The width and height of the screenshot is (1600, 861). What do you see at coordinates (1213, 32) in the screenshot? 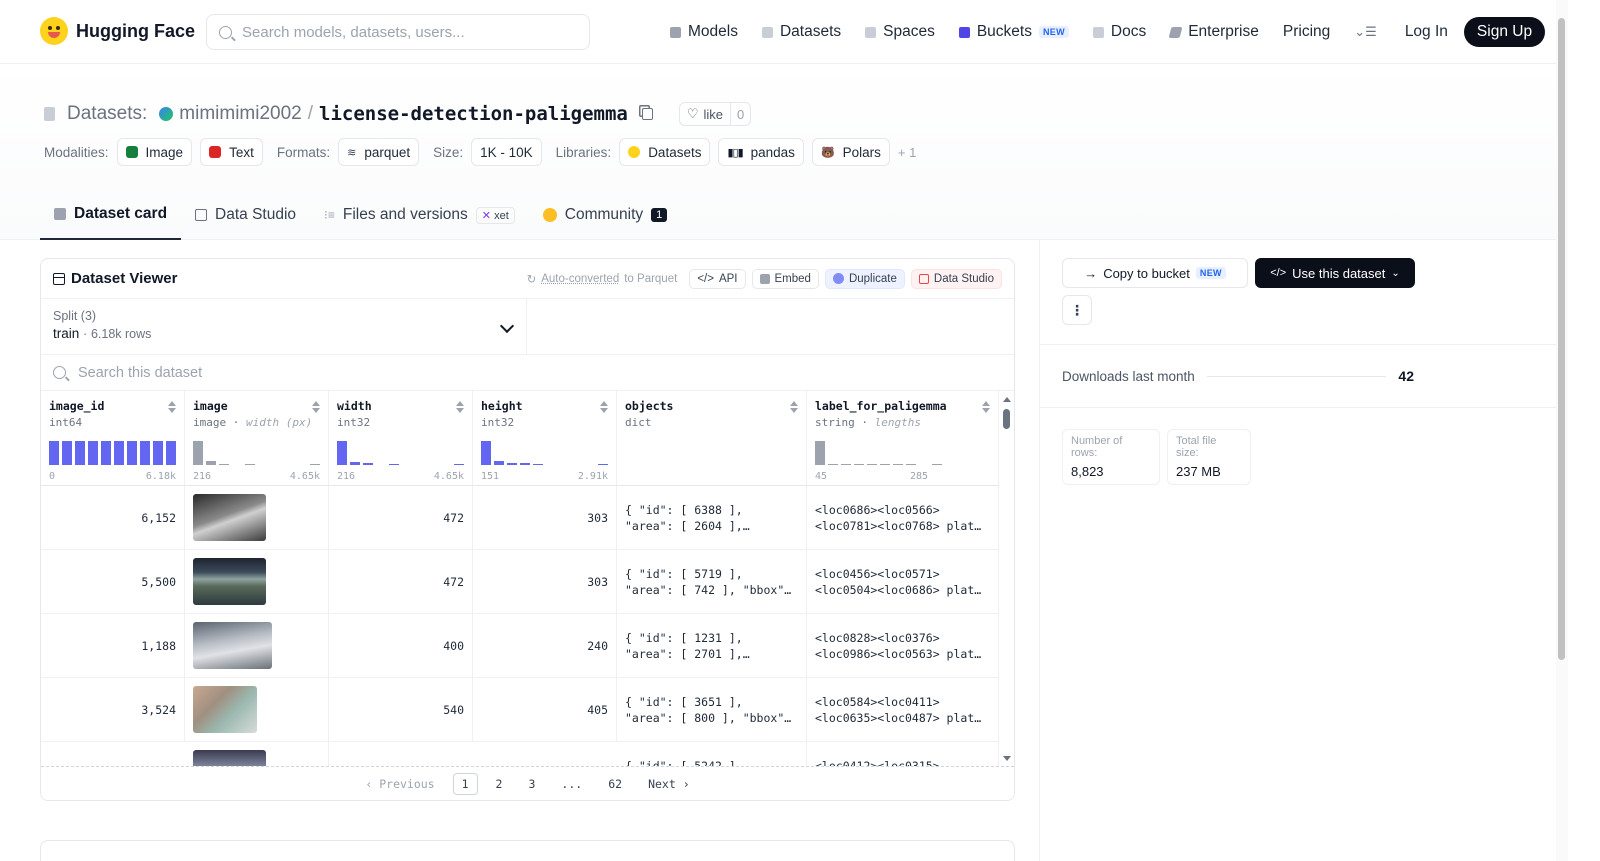
I see `nav-enterprise: Enterprise` at bounding box center [1213, 32].